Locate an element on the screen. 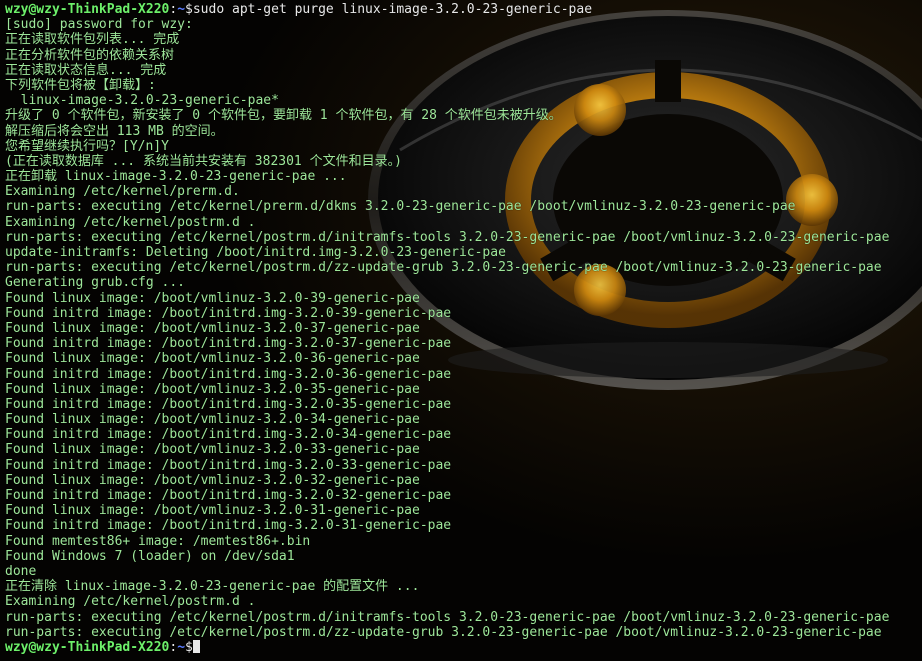 The image size is (922, 661). output-line: Examining /etc/kernel/prerm.d. is located at coordinates (122, 192).